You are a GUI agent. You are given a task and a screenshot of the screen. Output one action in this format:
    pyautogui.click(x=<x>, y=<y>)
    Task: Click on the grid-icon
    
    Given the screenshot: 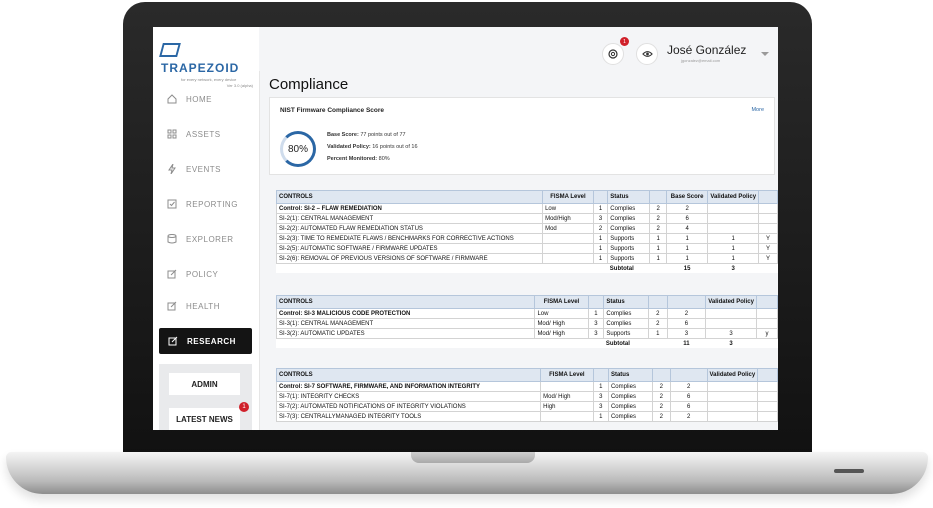 What is the action you would take?
    pyautogui.click(x=172, y=134)
    